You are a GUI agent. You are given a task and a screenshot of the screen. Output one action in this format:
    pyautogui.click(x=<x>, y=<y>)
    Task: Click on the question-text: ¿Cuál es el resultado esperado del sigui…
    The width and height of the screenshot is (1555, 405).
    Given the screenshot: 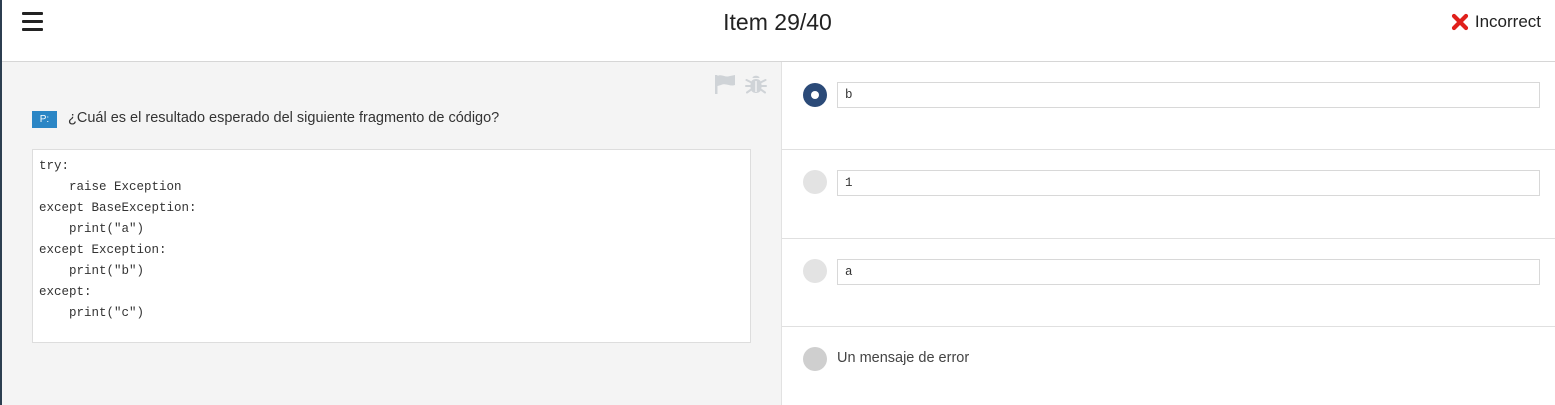 What is the action you would take?
    pyautogui.click(x=284, y=118)
    